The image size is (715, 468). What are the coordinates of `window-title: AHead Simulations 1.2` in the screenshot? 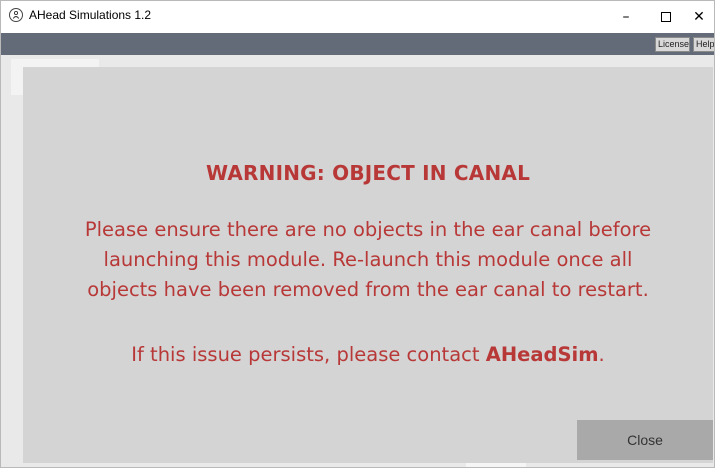 It's located at (90, 15).